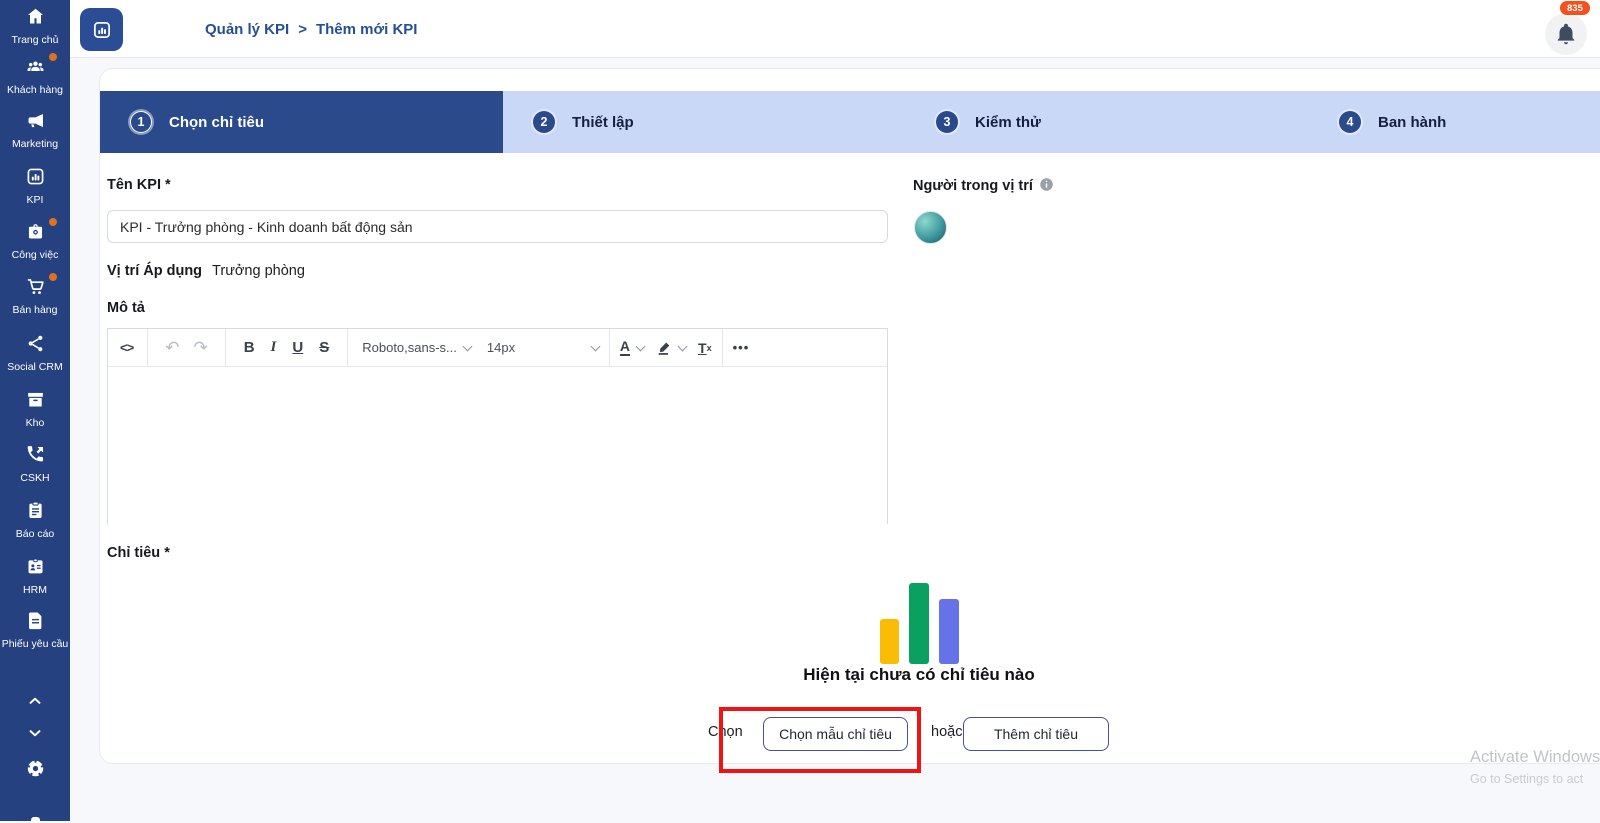 This screenshot has height=823, width=1600. Describe the element at coordinates (704, 122) in the screenshot. I see `step-2-thiet-lap: 2 Thiết lập` at that location.